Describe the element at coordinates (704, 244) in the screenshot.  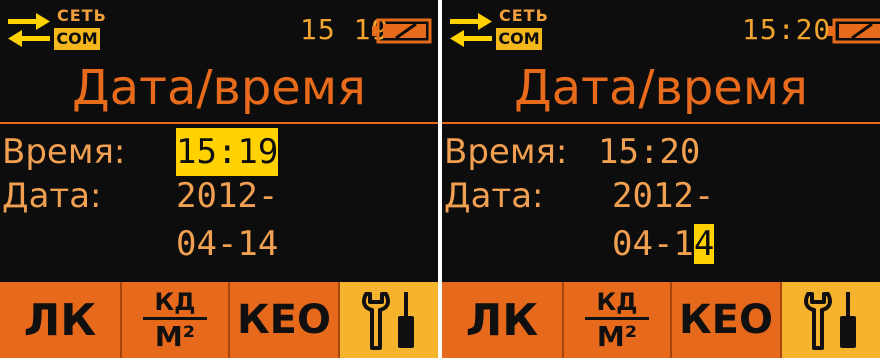
I see `date-edit-cursor: 4` at that location.